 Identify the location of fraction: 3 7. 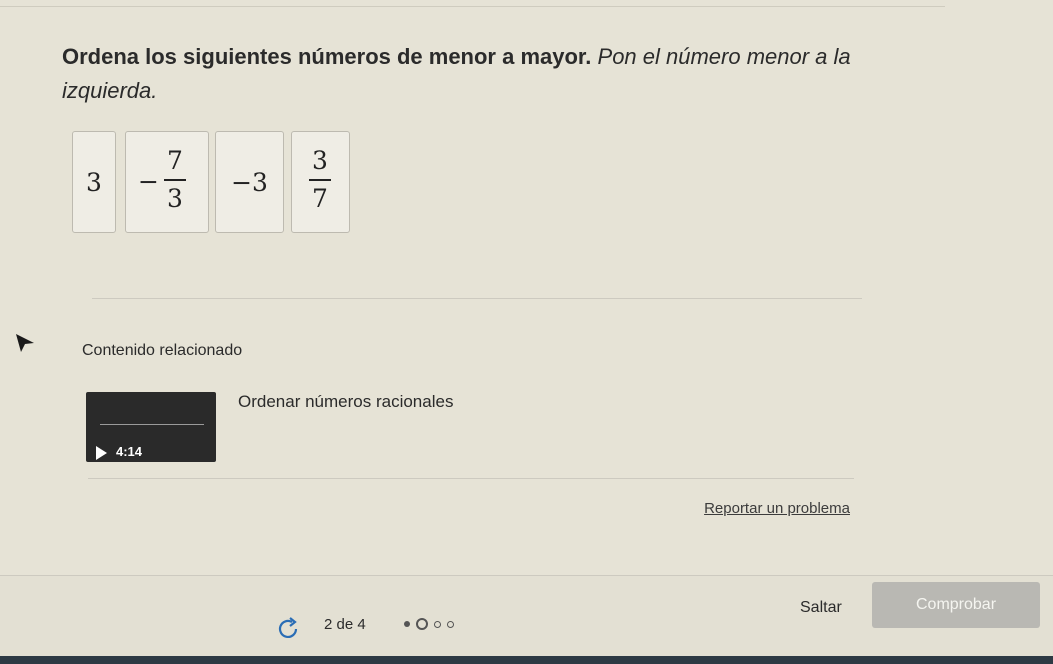
(320, 180).